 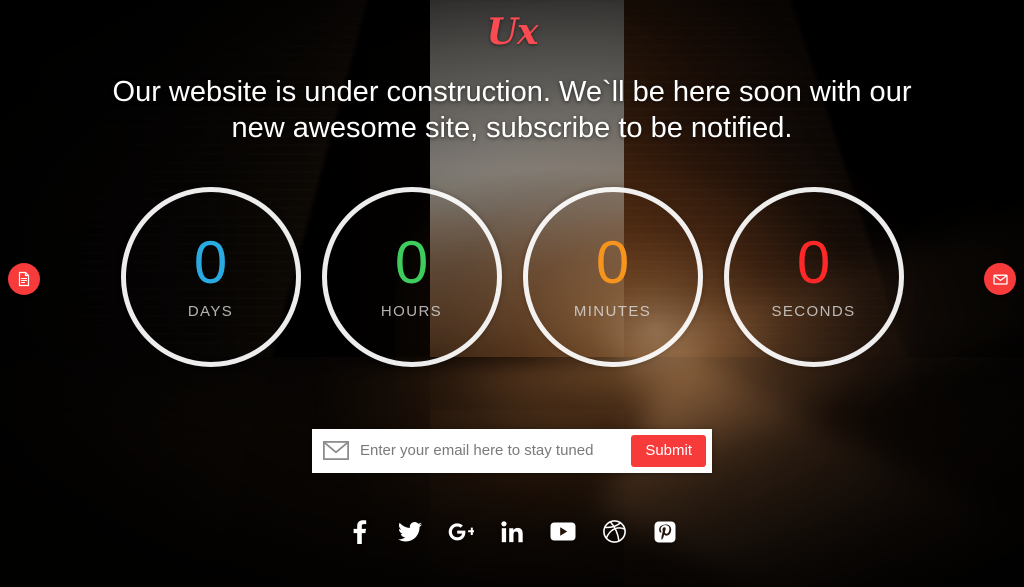 I want to click on linkedin-icon, so click(x=512, y=531).